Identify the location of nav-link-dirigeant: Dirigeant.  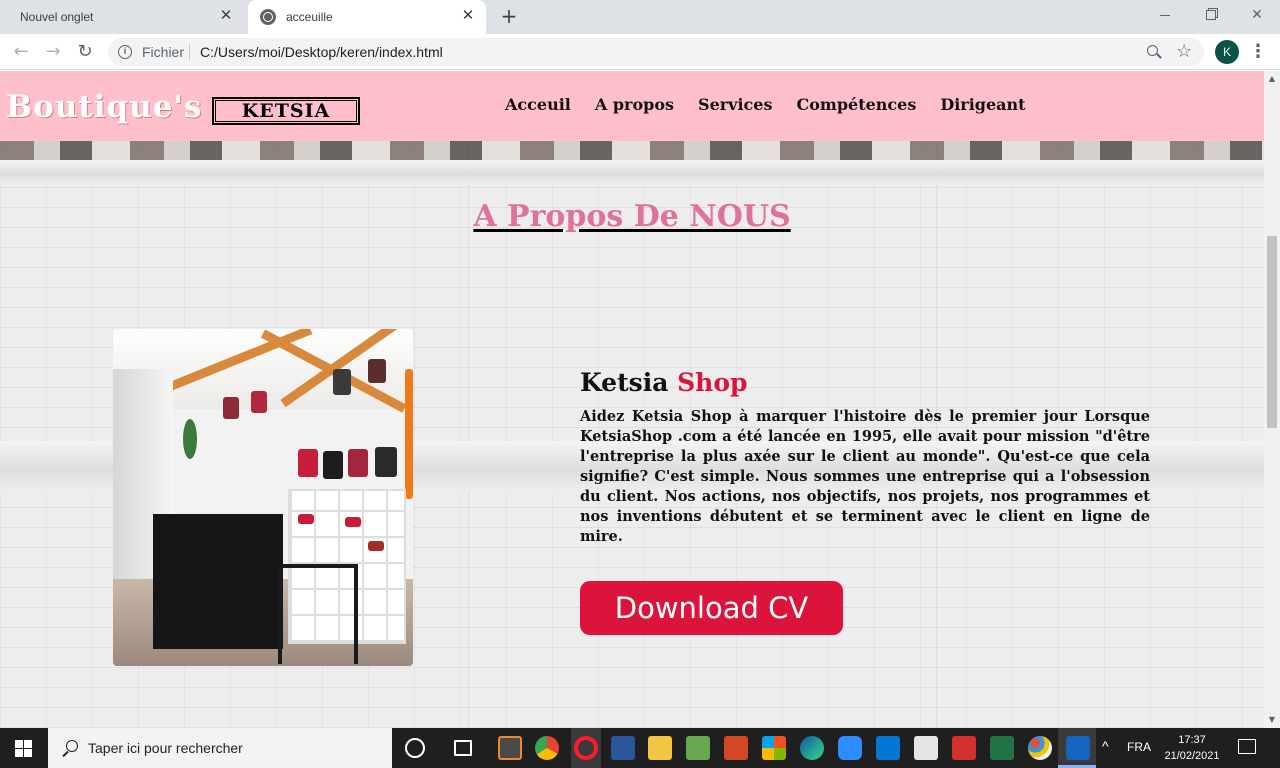
(982, 104).